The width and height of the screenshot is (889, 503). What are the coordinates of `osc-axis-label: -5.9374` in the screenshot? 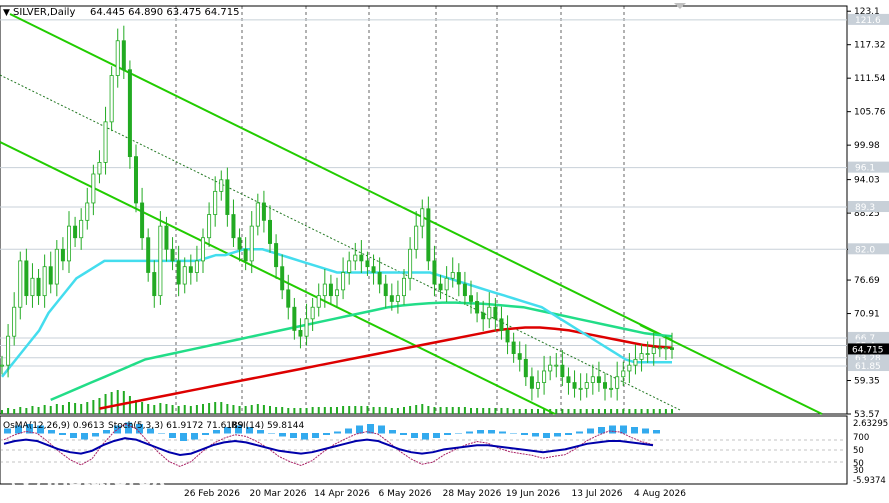 It's located at (869, 481).